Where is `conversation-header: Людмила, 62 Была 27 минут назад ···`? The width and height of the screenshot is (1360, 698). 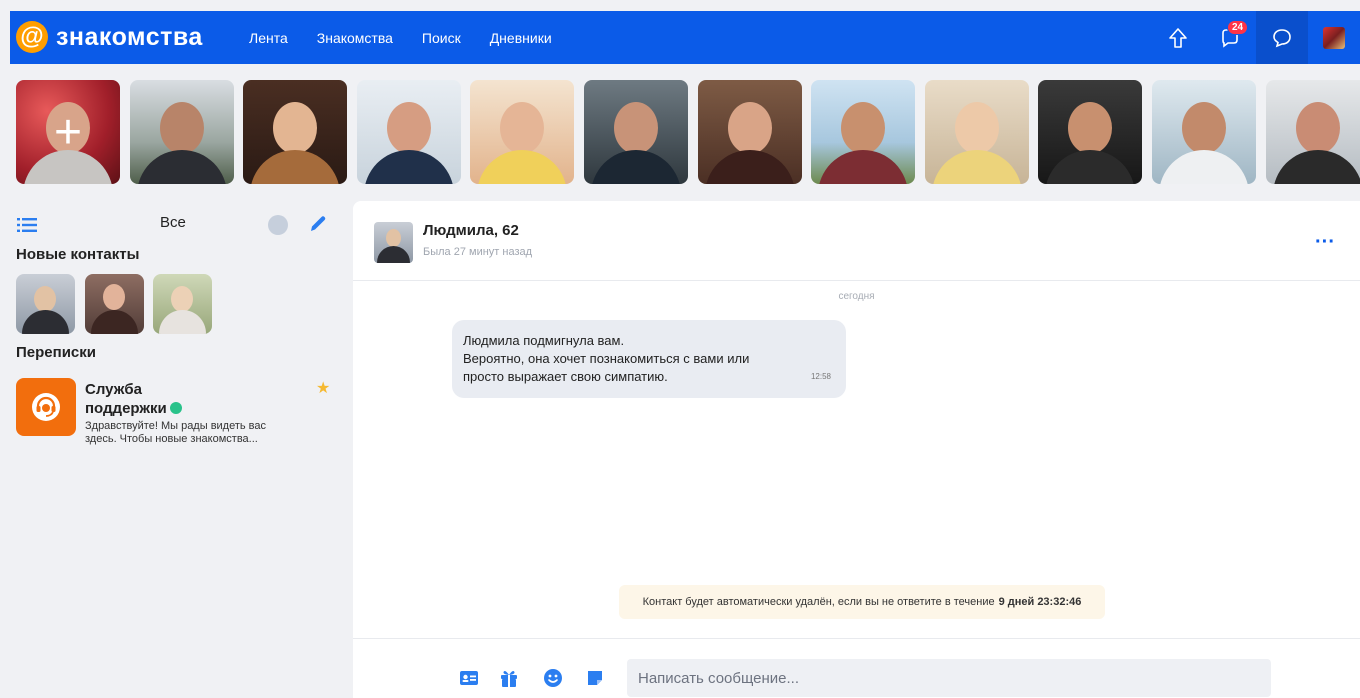 conversation-header: Людмила, 62 Была 27 минут назад ··· is located at coordinates (856, 241).